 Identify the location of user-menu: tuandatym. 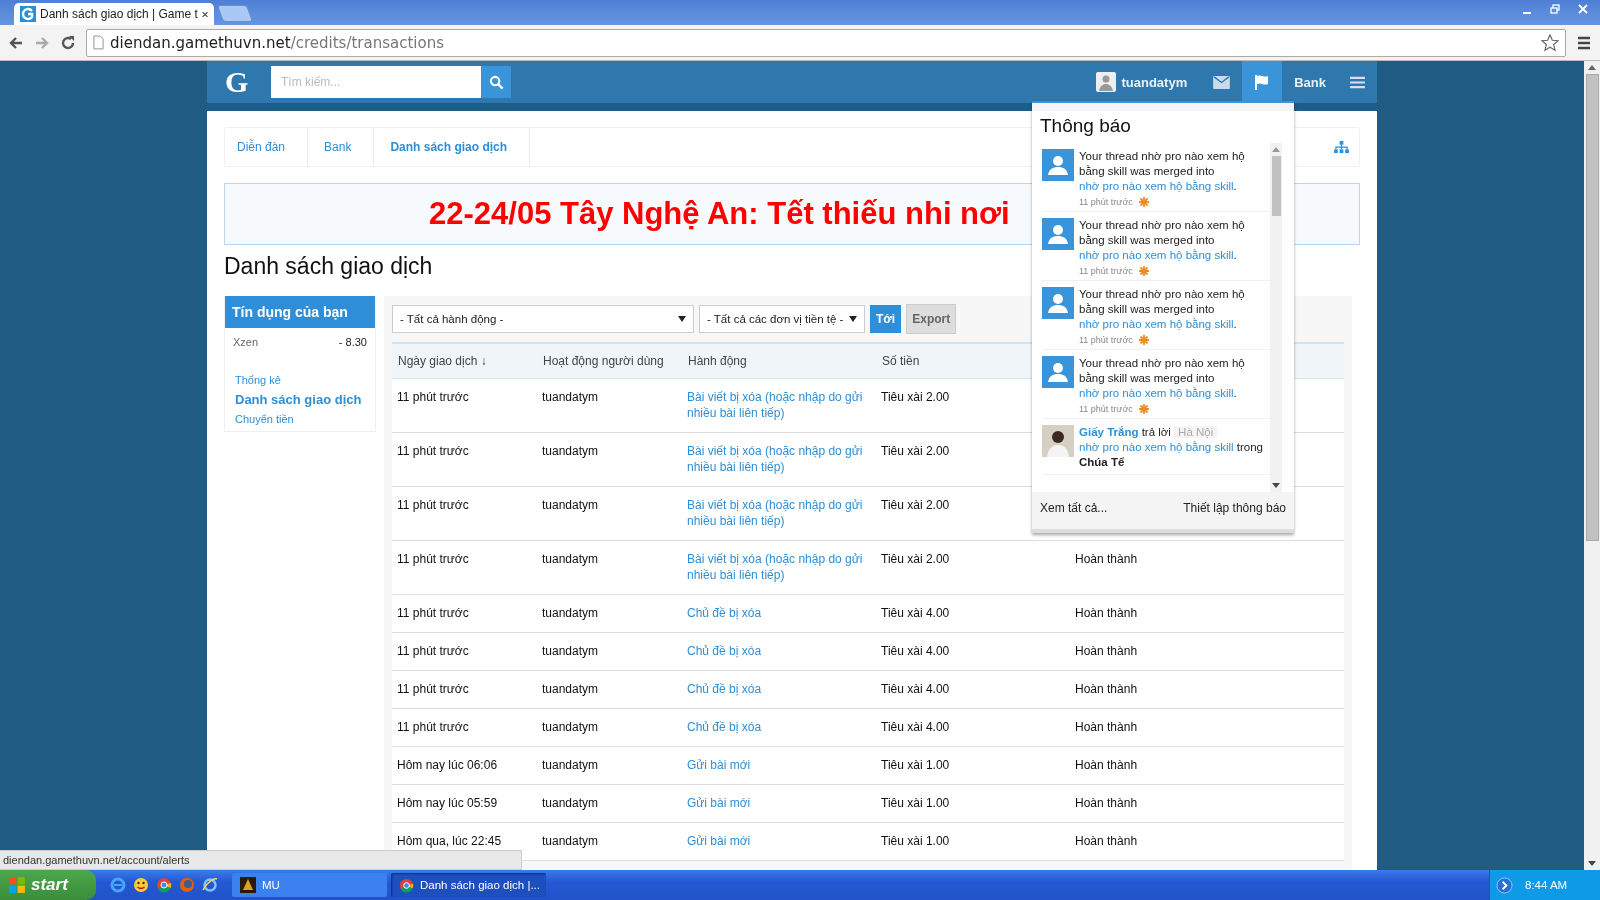
(1142, 82).